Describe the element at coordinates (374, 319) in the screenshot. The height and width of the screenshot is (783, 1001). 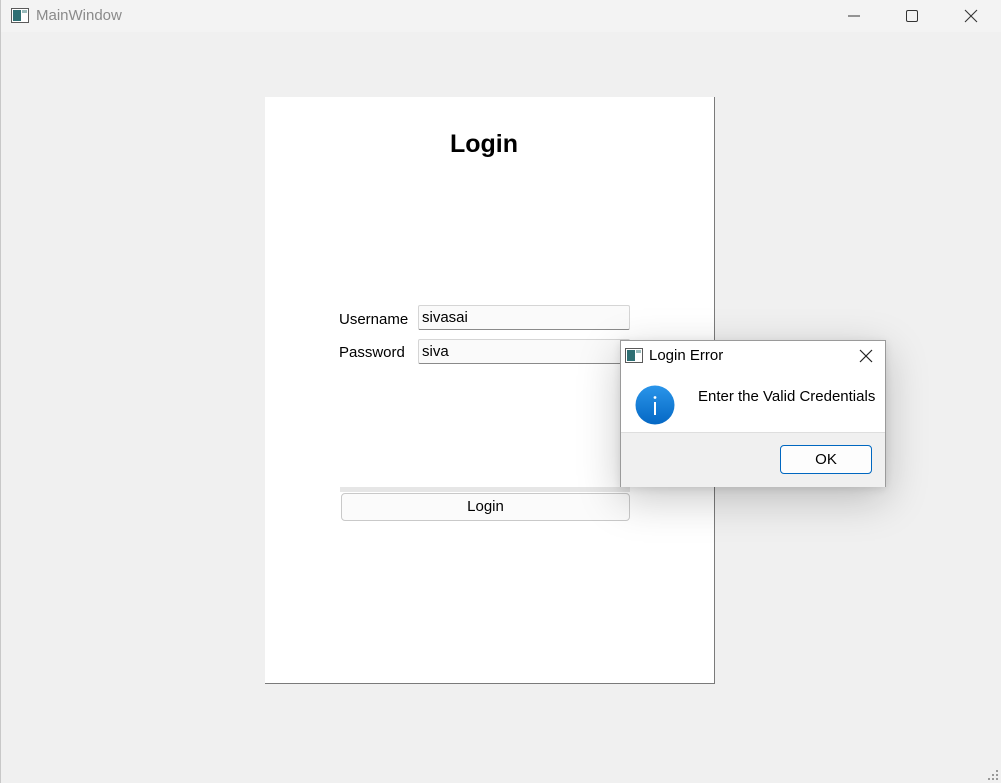
I see `username-label: Username` at that location.